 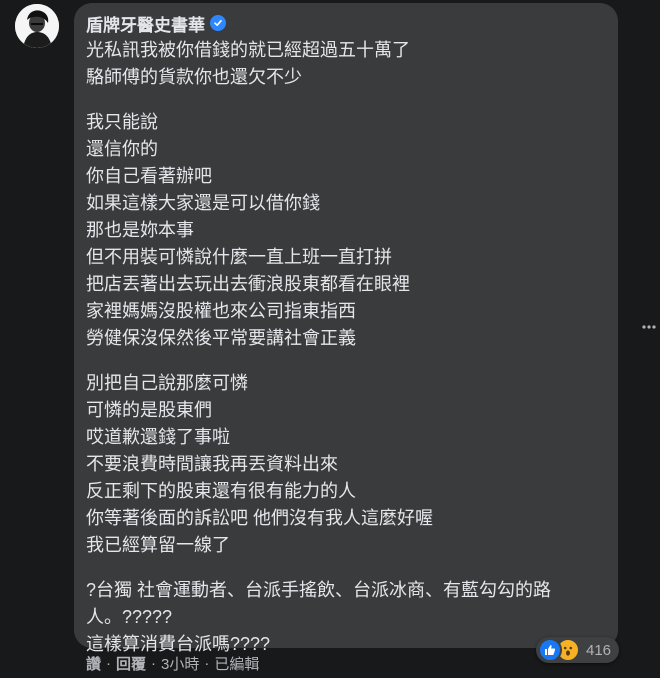 I want to click on comment-line: 別把自己說那麼可憐, so click(x=167, y=383).